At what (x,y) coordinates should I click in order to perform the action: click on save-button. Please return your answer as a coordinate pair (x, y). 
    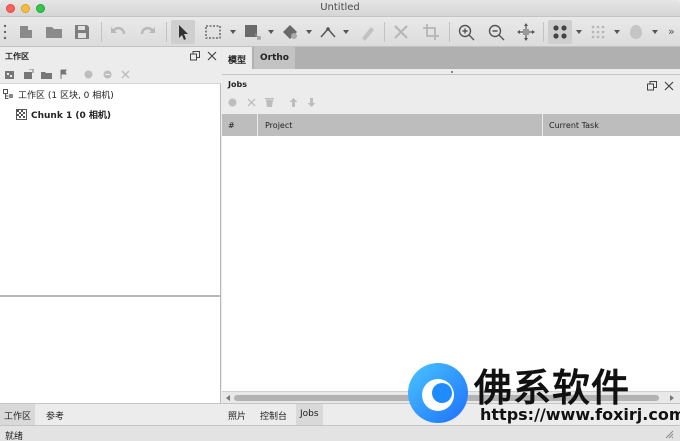
    Looking at the image, I should click on (82, 32).